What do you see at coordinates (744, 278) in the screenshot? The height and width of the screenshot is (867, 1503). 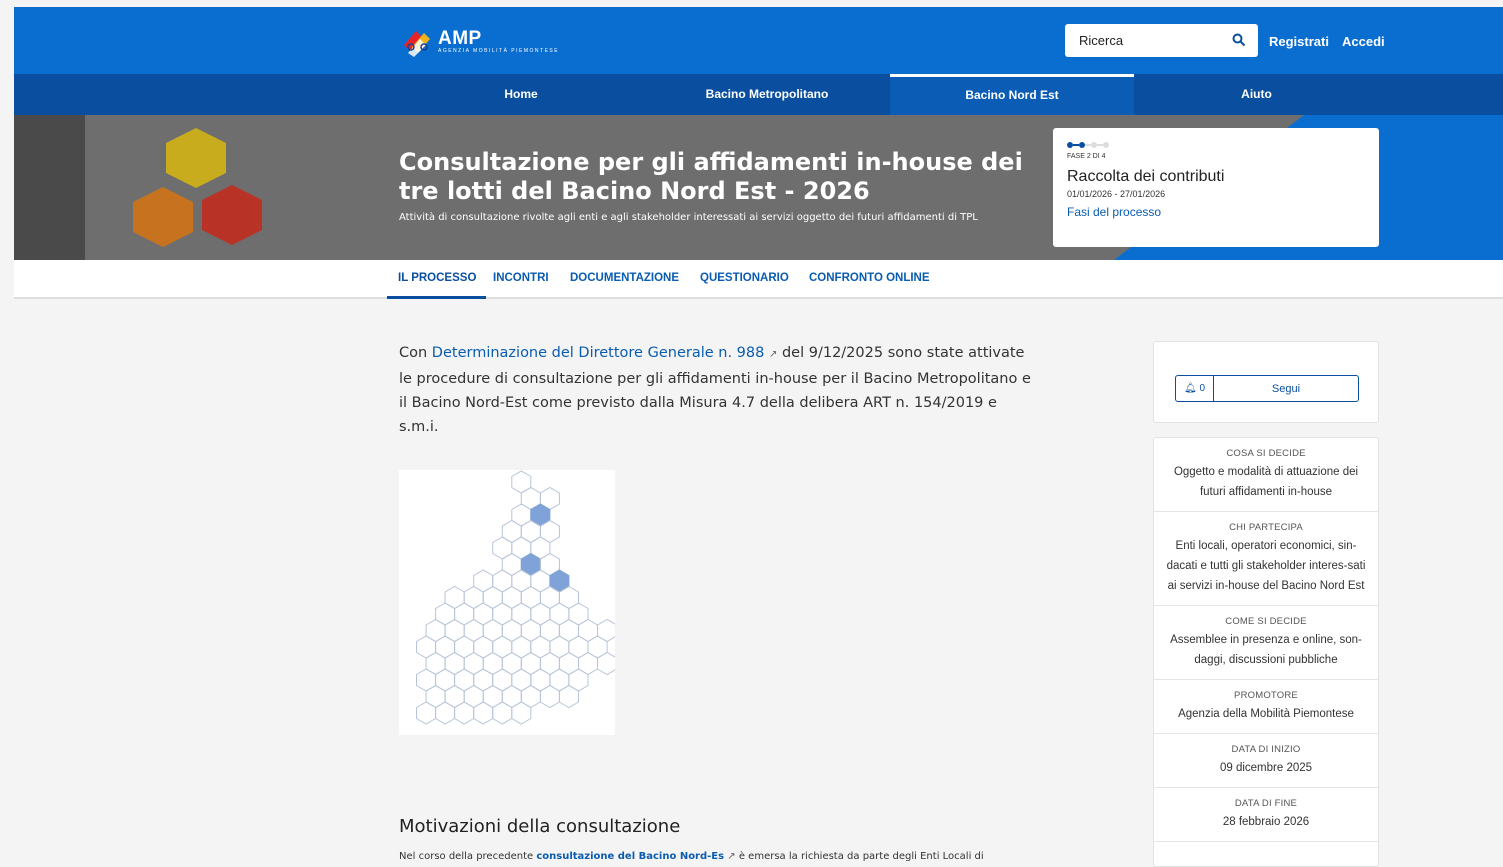 I see `tab-questionario: QUESTIONARIO` at bounding box center [744, 278].